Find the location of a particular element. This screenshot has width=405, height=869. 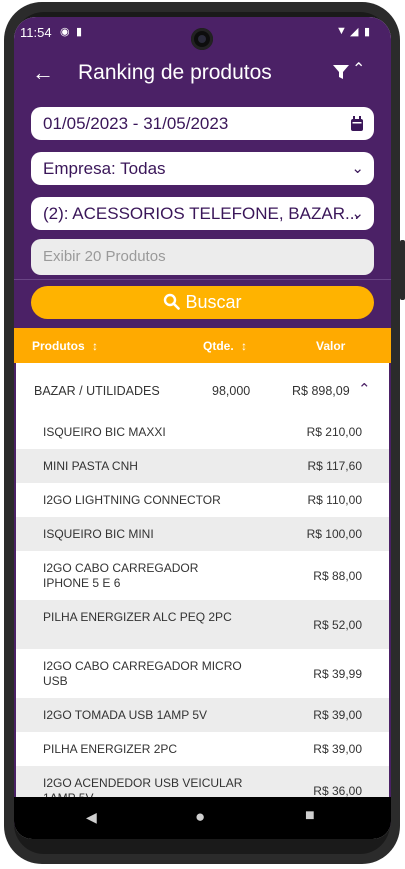

calendar-icon is located at coordinates (357, 123).